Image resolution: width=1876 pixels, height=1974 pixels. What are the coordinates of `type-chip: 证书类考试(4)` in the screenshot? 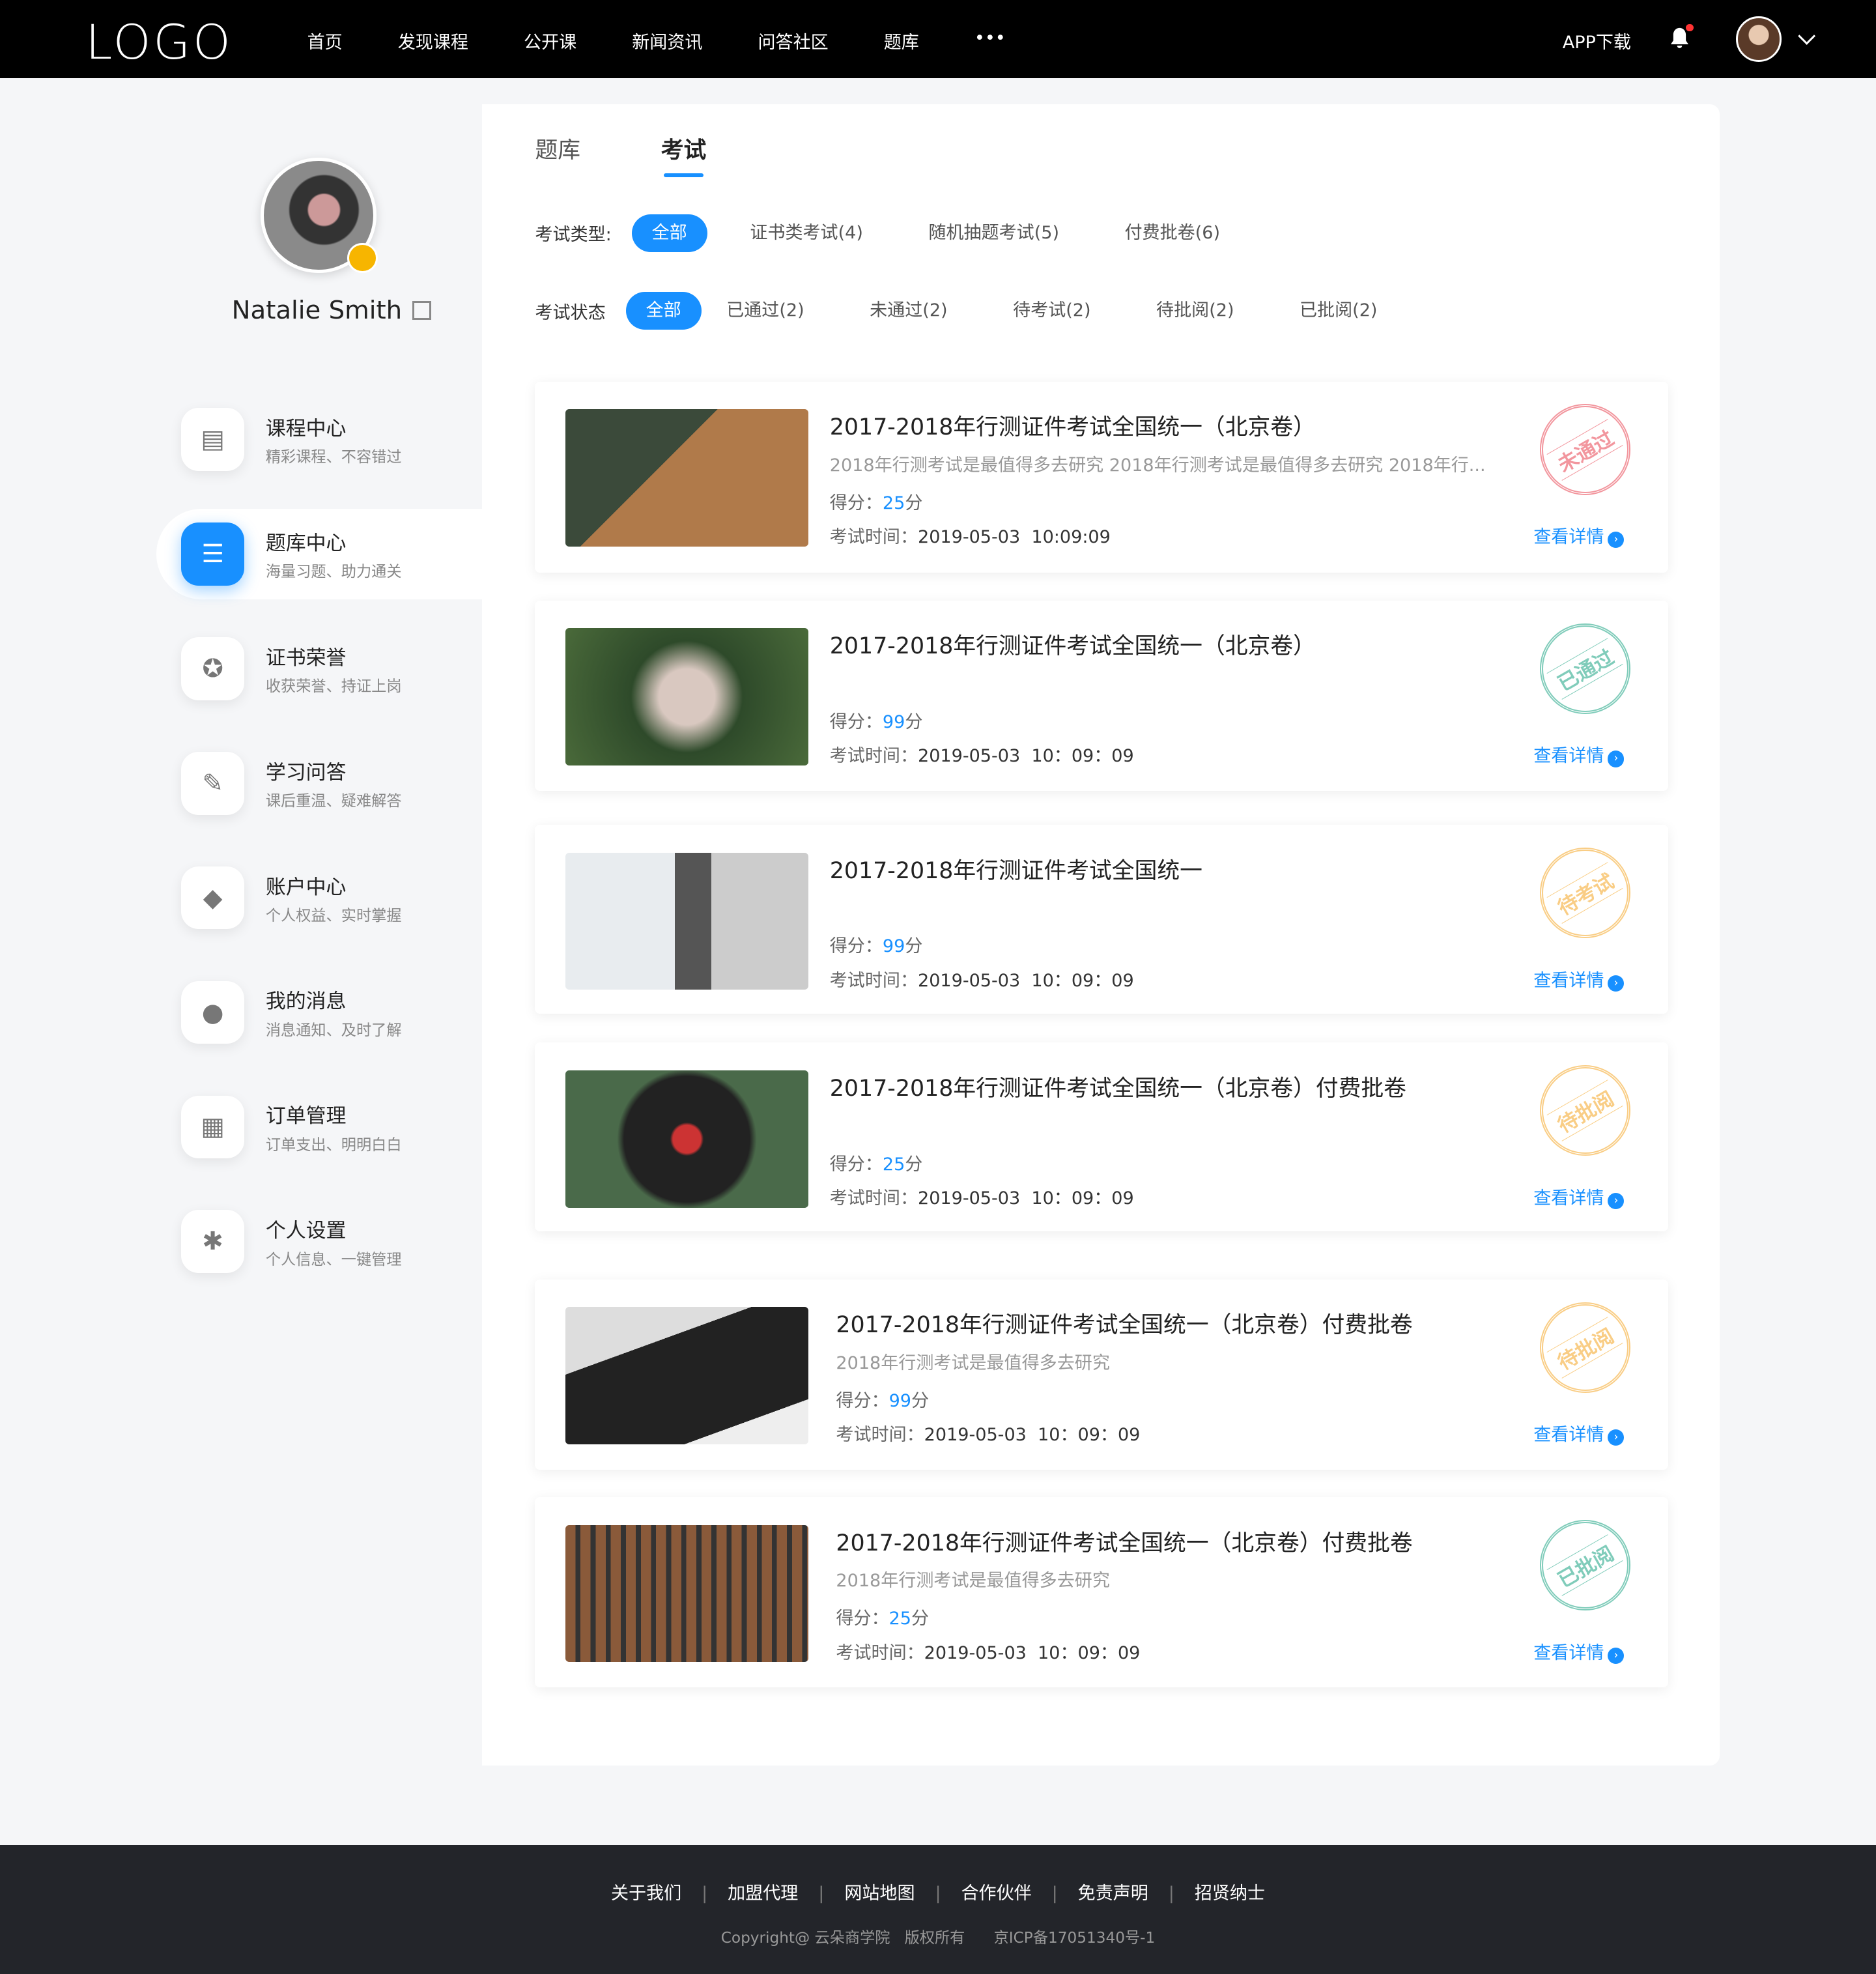 It's located at (806, 233).